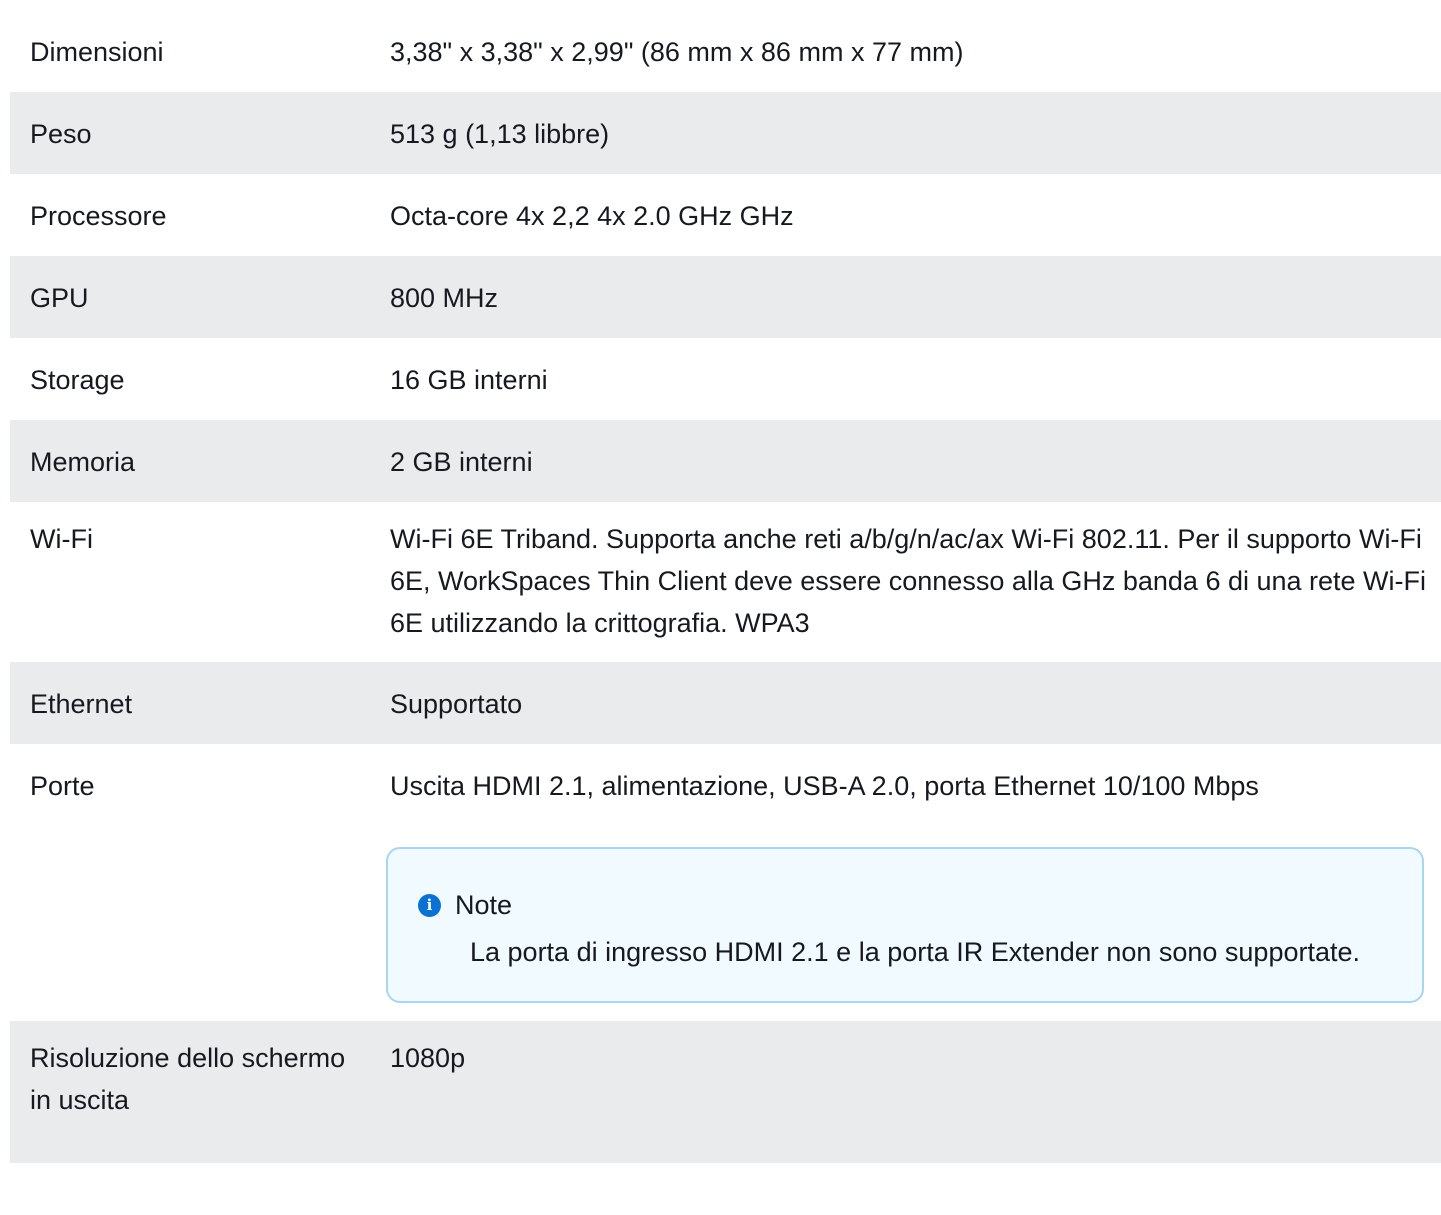  What do you see at coordinates (904, 215) in the screenshot?
I see `spec-value: Octa-core 4x 2,2 4x 2.0 GHz GHz` at bounding box center [904, 215].